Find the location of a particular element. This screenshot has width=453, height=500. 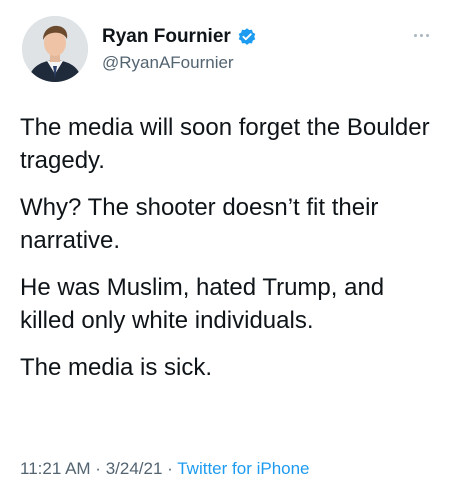

tweet-source-link: Twitter for iPhone is located at coordinates (243, 468).